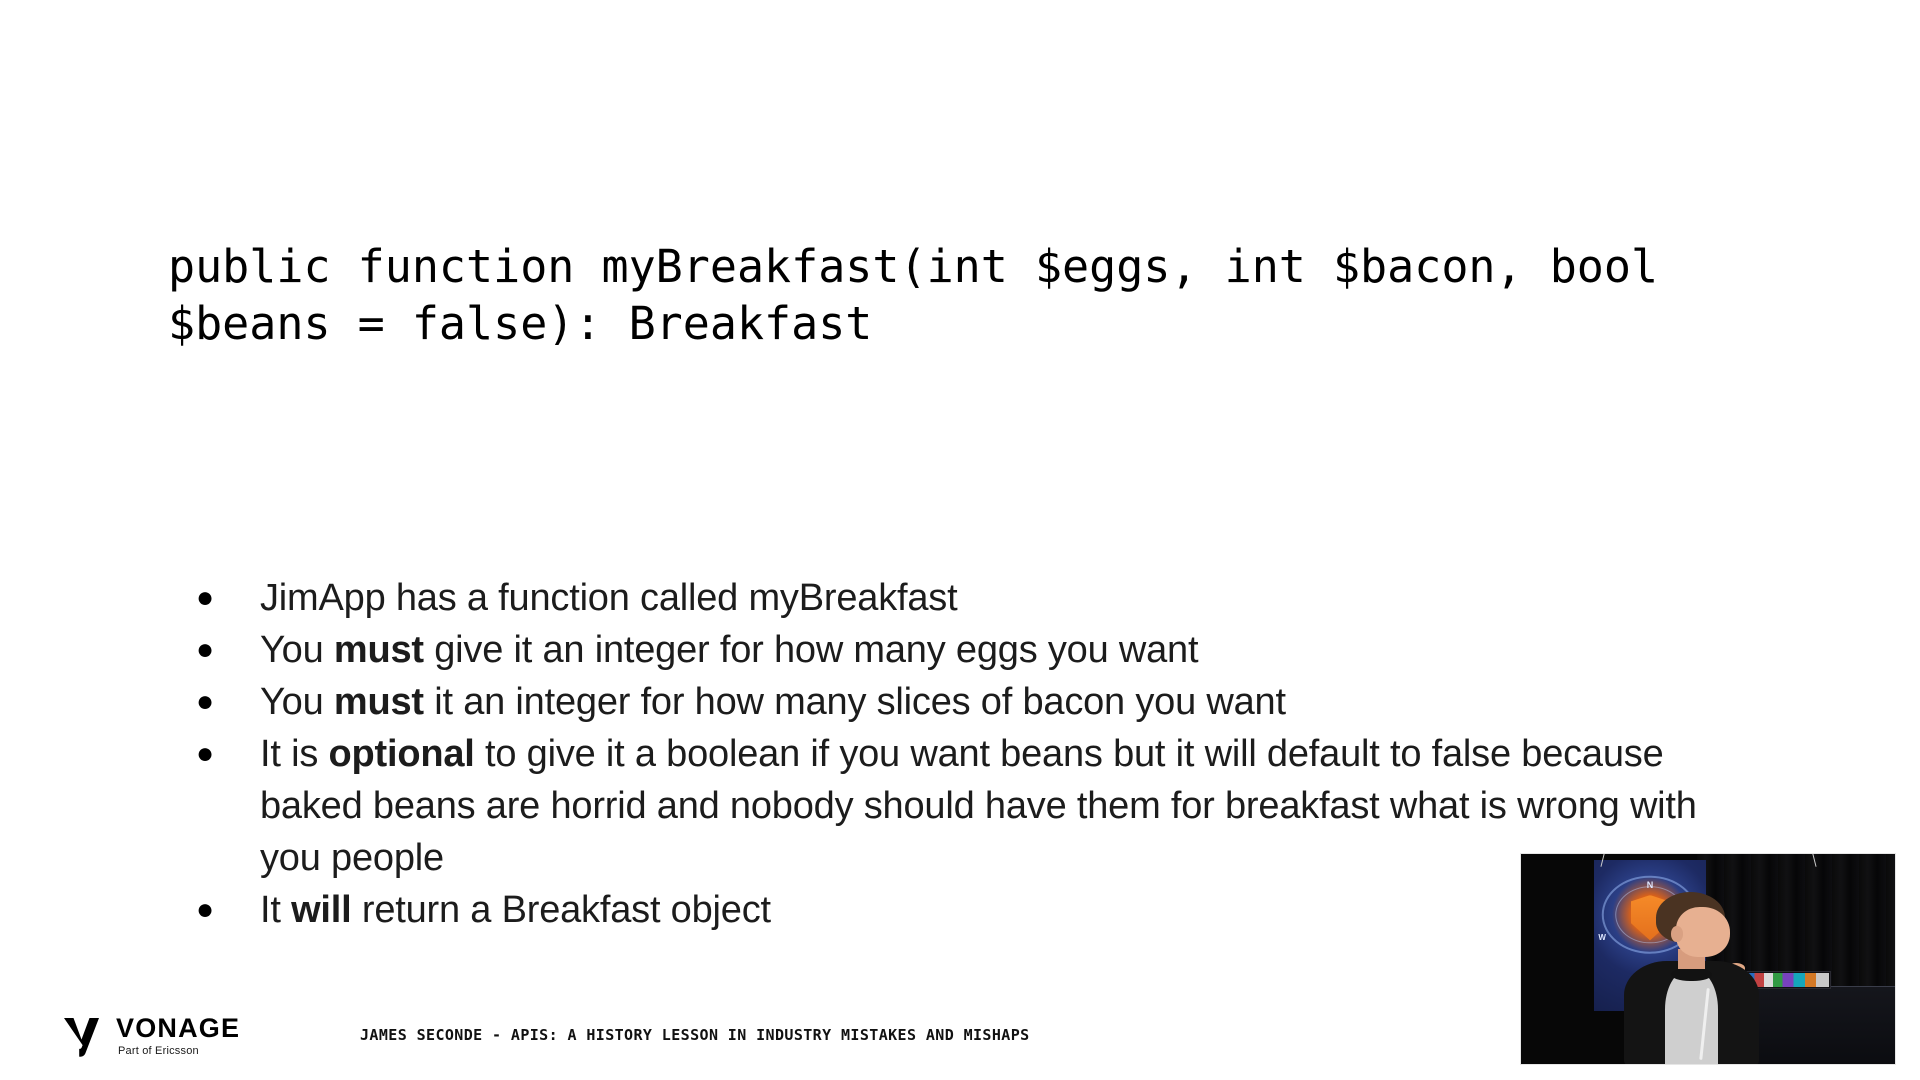 The height and width of the screenshot is (1080, 1920). Describe the element at coordinates (983, 910) in the screenshot. I see `list-item-text: It will return a Breakfast object` at that location.